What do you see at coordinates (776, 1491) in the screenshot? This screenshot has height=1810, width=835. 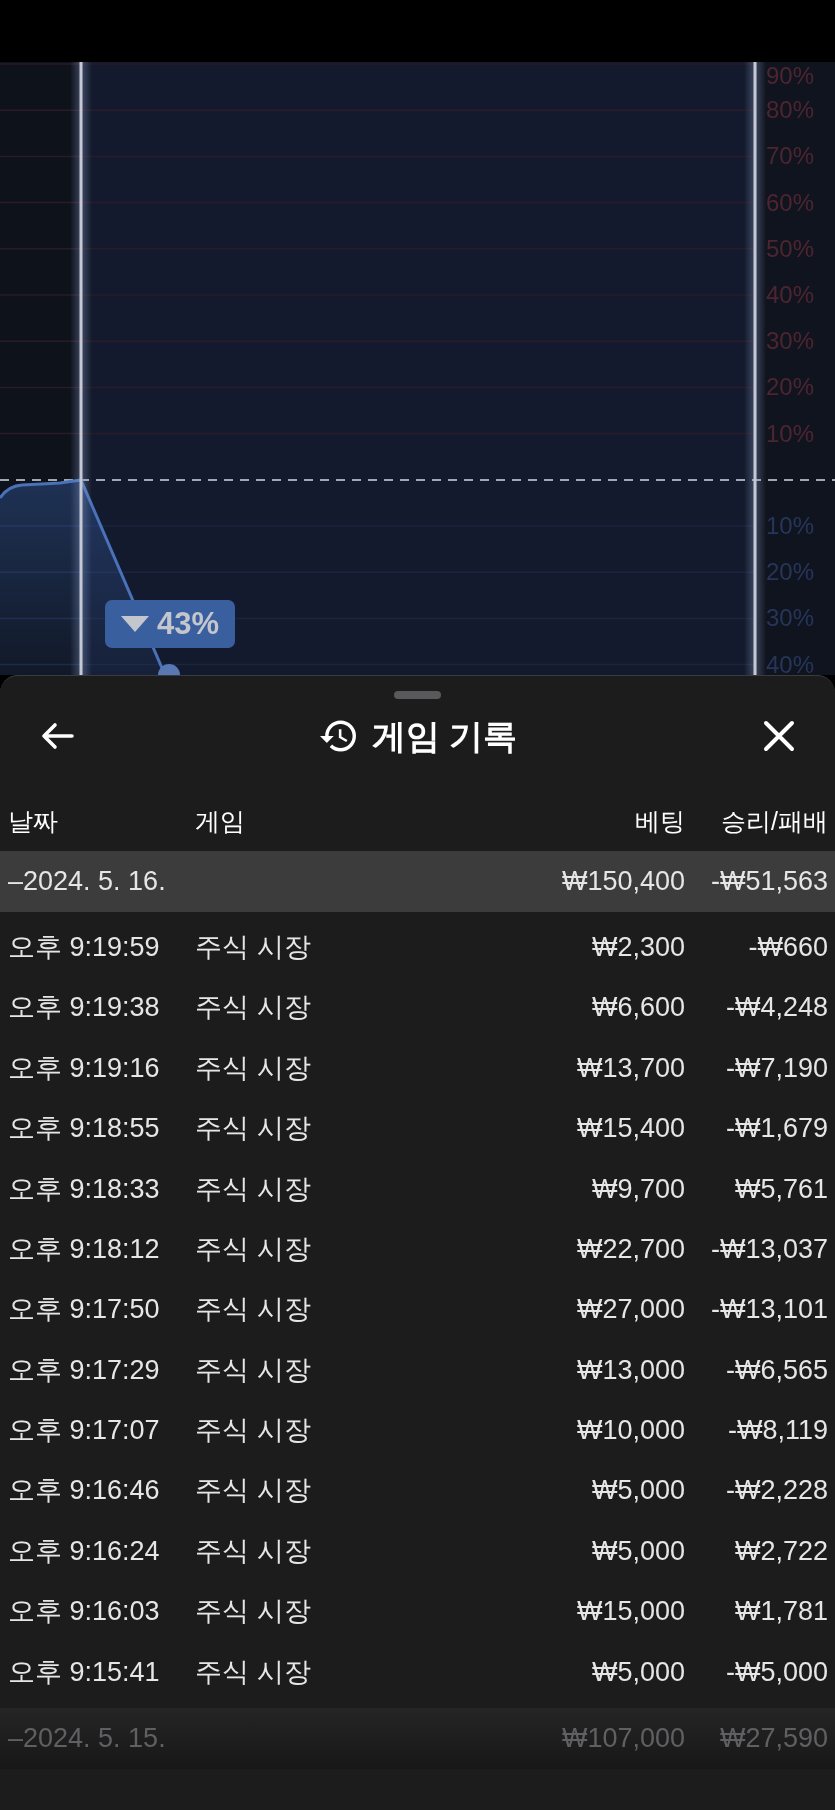 I see `result-cell-text: -₩2,228` at bounding box center [776, 1491].